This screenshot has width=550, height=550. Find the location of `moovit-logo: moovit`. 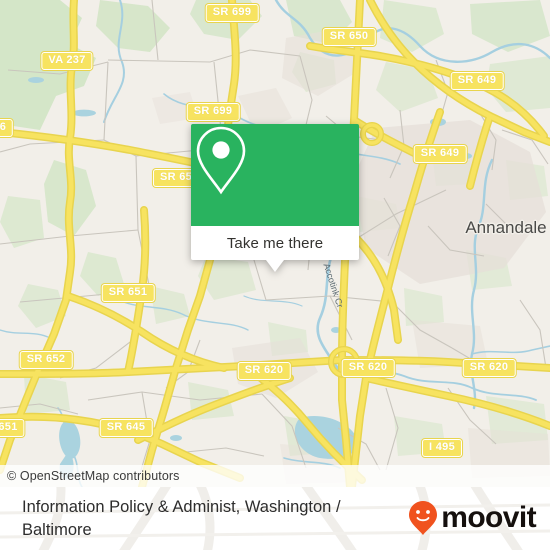

moovit-logo: moovit is located at coordinates (472, 518).